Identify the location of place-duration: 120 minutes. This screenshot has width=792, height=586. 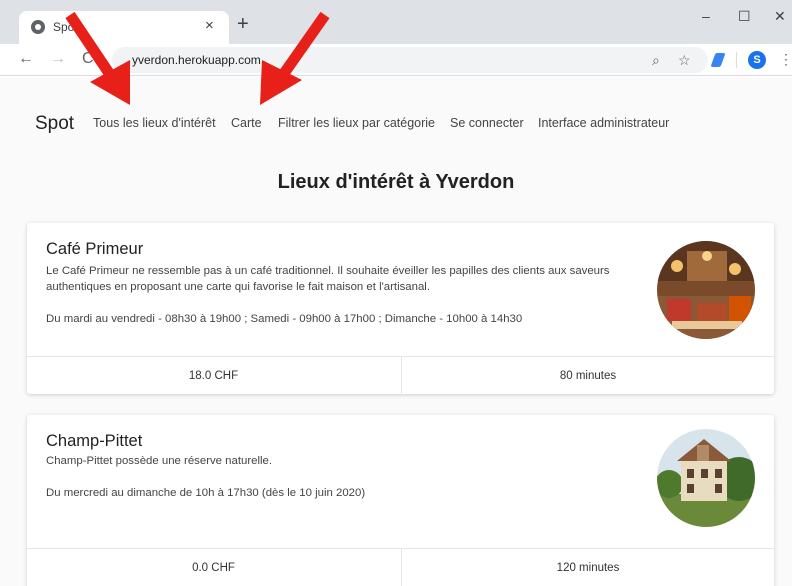
(587, 567).